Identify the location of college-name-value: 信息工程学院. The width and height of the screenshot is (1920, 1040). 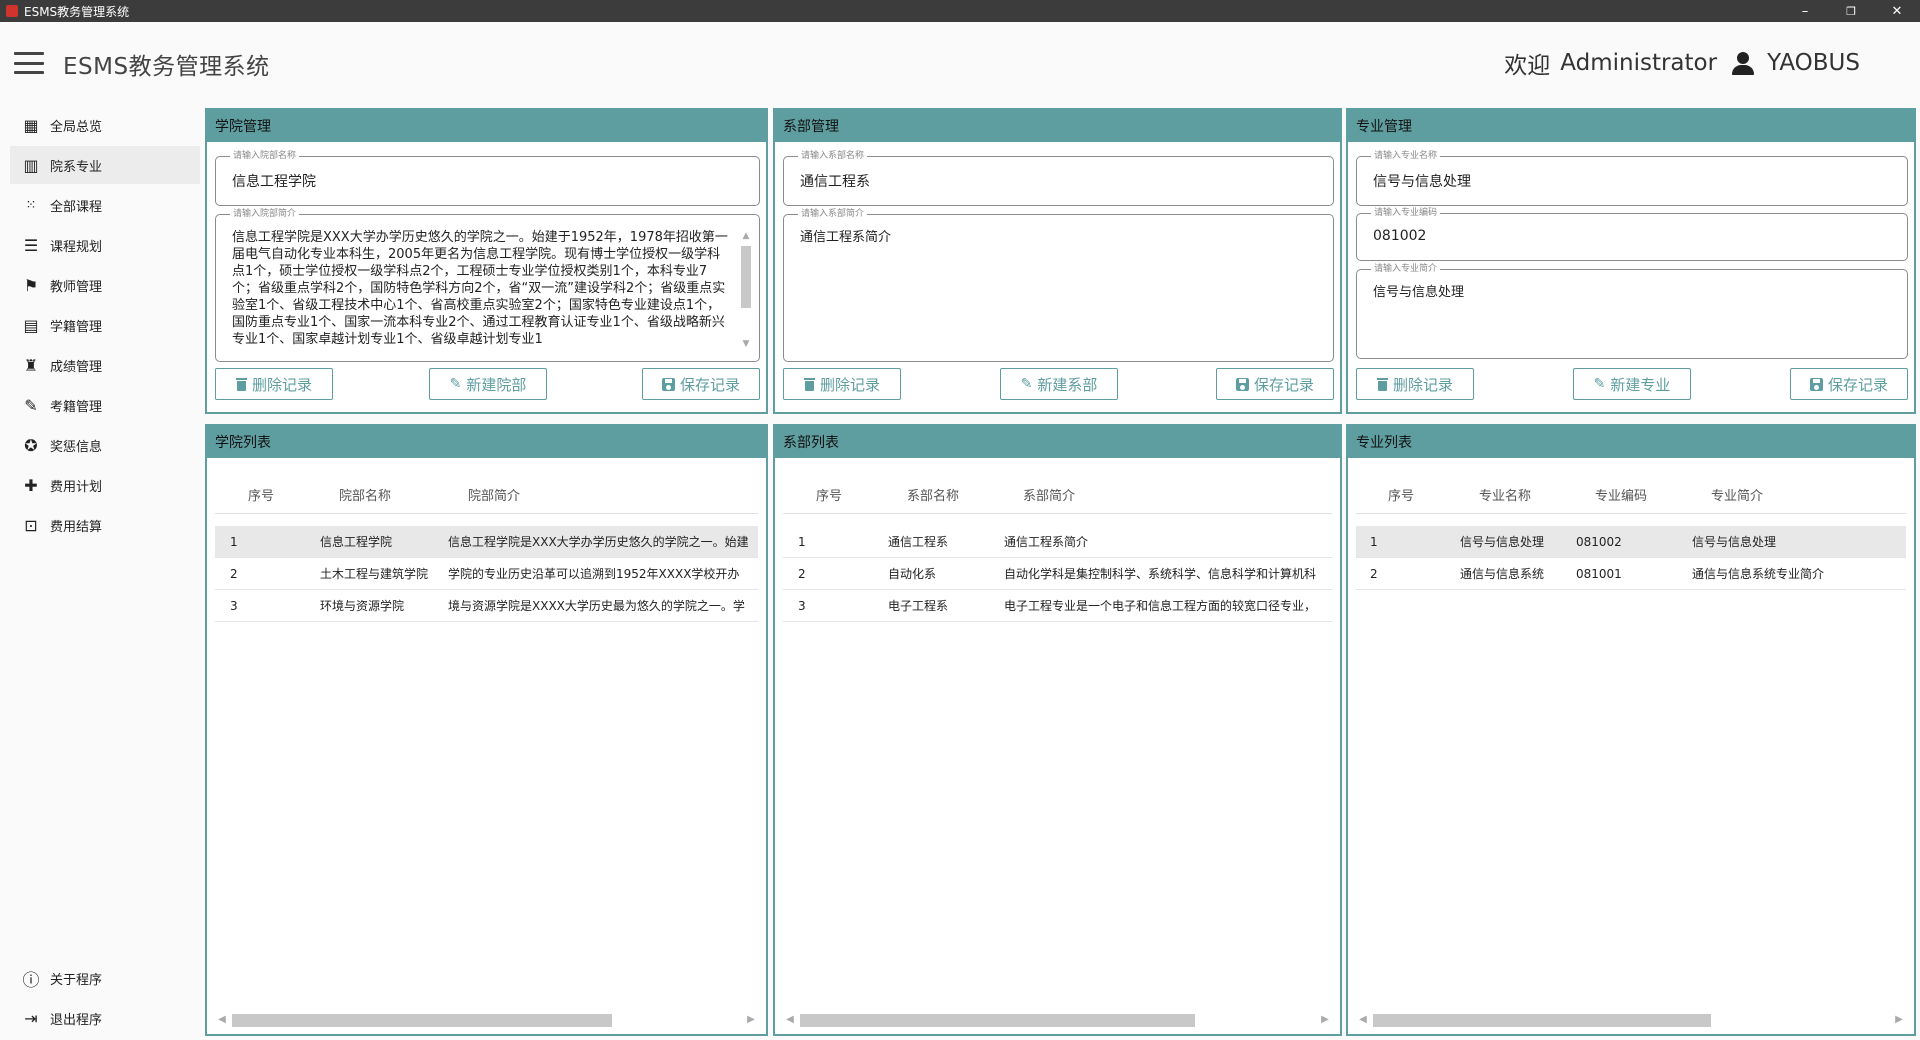
(274, 181).